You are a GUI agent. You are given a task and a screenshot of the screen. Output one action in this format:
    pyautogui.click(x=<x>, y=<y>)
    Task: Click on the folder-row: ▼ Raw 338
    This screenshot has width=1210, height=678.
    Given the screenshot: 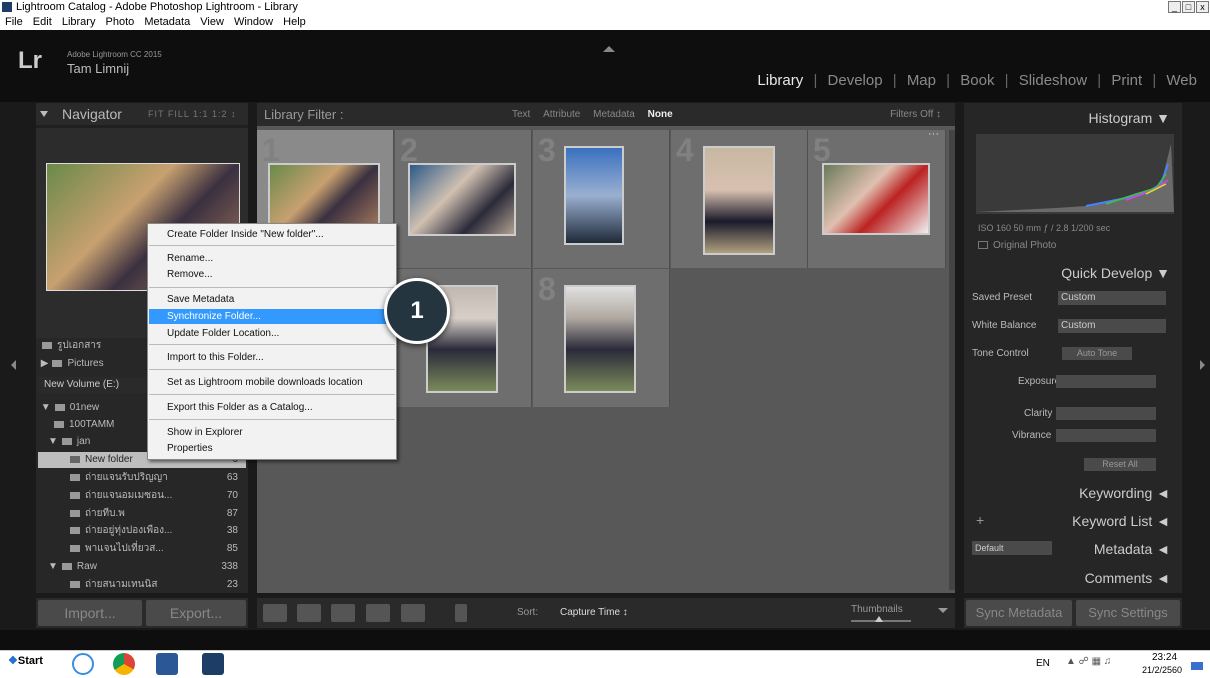 What is the action you would take?
    pyautogui.click(x=142, y=567)
    